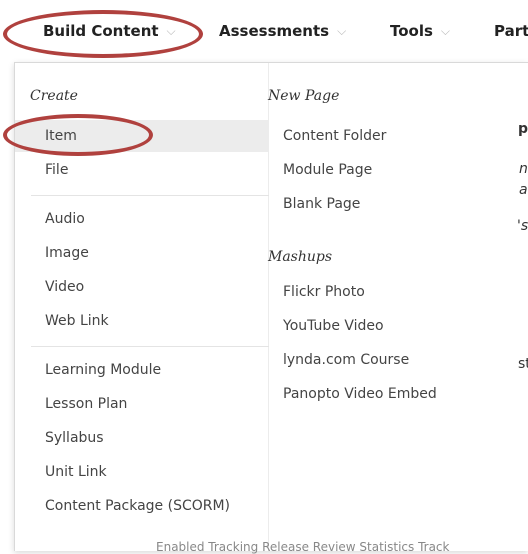  I want to click on menu-item-learning-module: Learning Module, so click(103, 370).